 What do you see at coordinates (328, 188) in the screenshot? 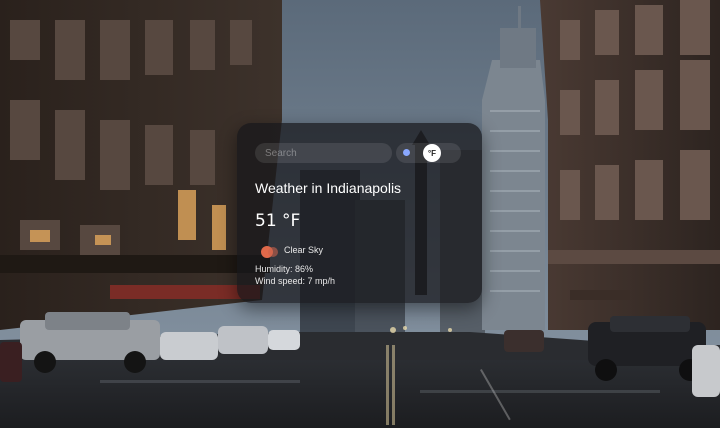
I see `city-title: Weather in Indianapolis` at bounding box center [328, 188].